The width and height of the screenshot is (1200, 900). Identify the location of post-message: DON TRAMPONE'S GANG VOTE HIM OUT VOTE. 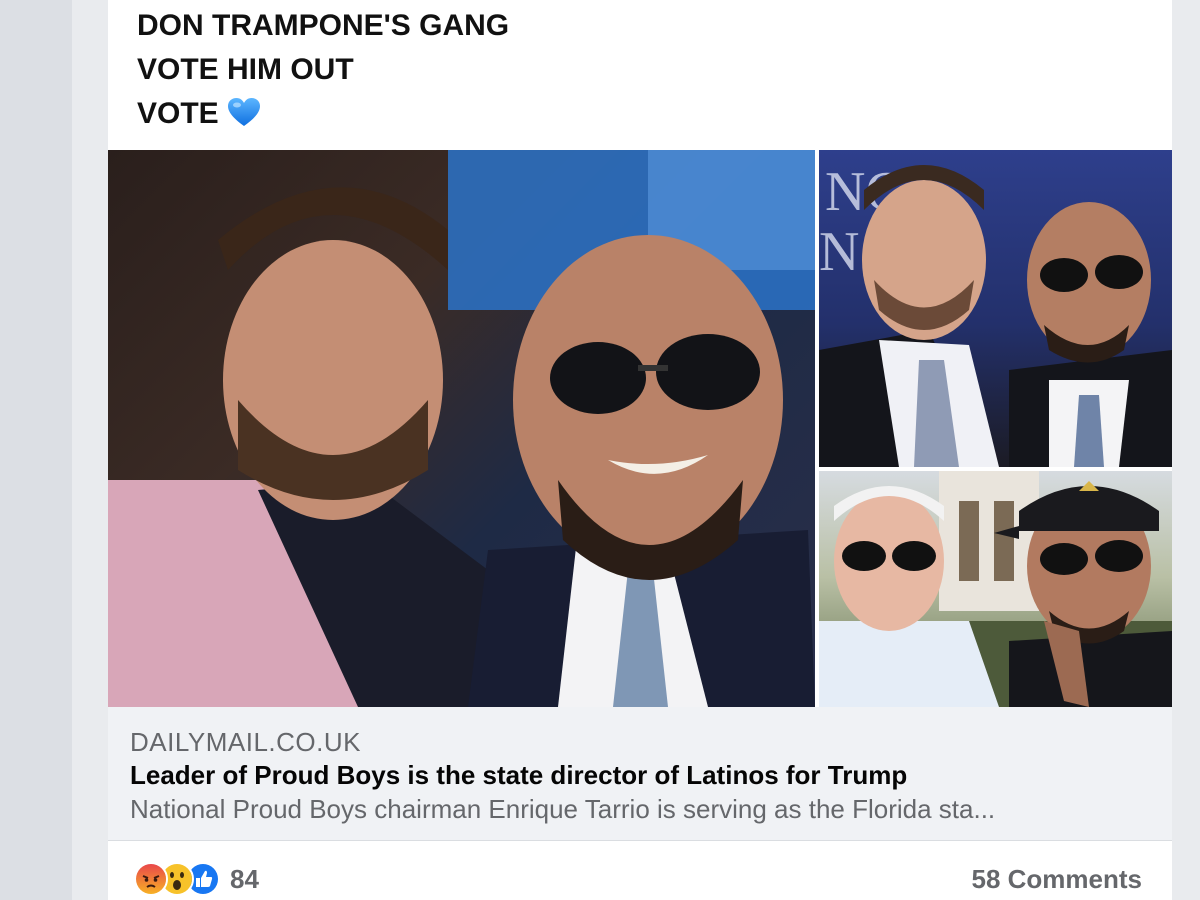
(323, 70).